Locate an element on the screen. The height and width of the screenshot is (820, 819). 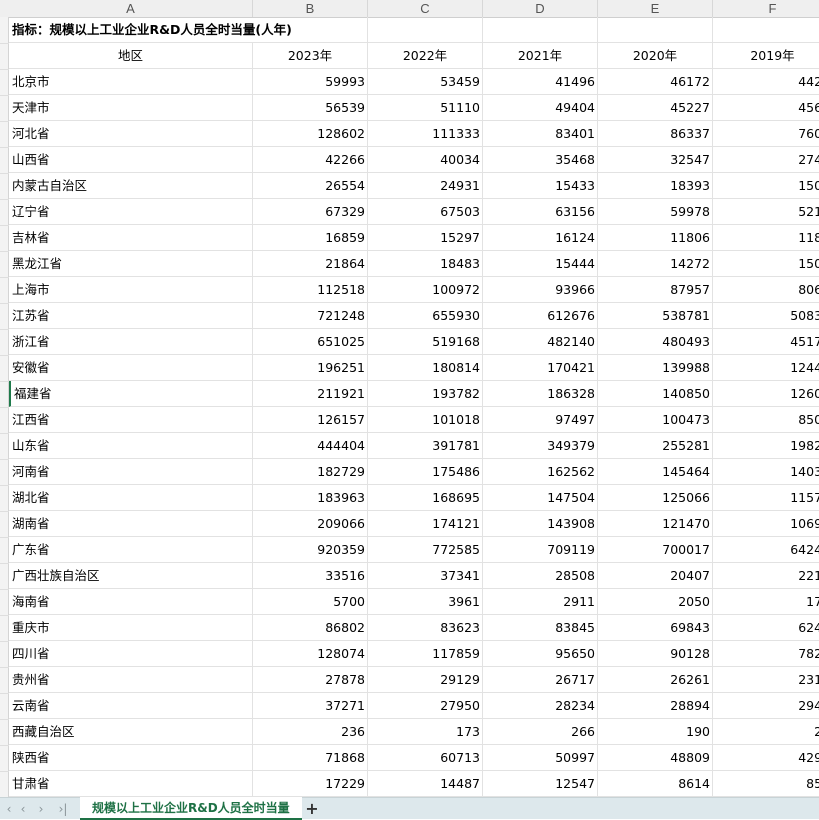
value-cell: 60713 is located at coordinates (425, 758).